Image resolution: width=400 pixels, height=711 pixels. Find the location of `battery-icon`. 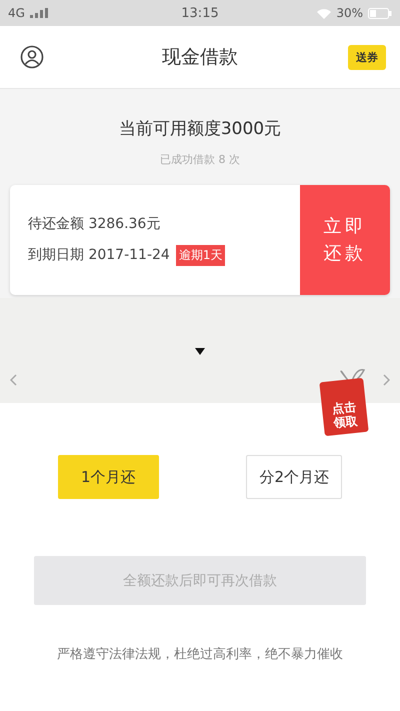

battery-icon is located at coordinates (380, 13).